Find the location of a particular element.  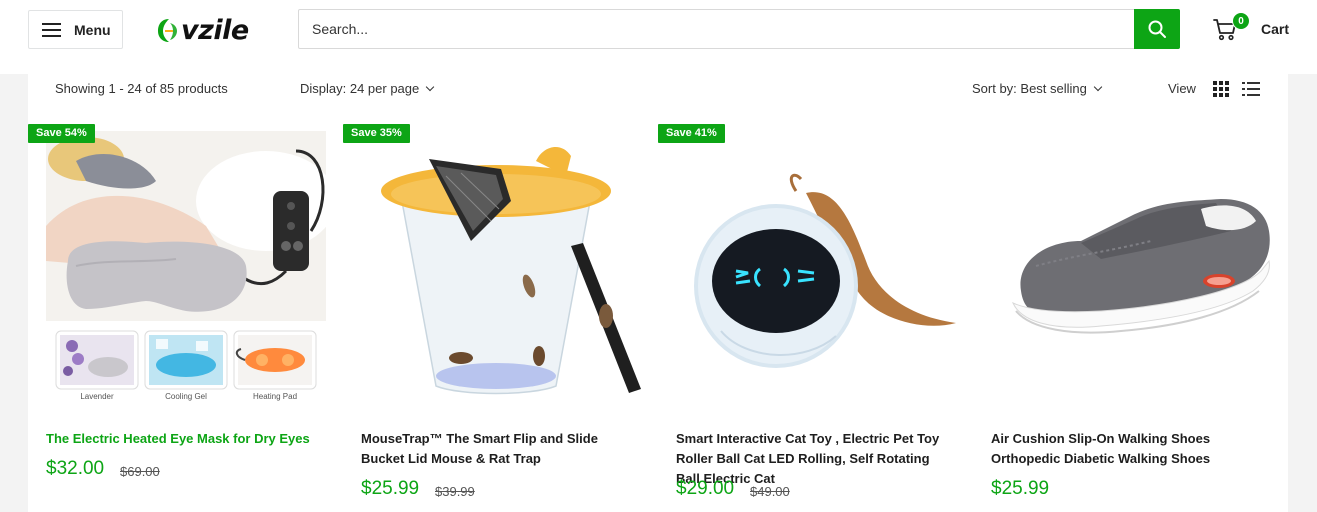

menu-label: Menu is located at coordinates (92, 29).